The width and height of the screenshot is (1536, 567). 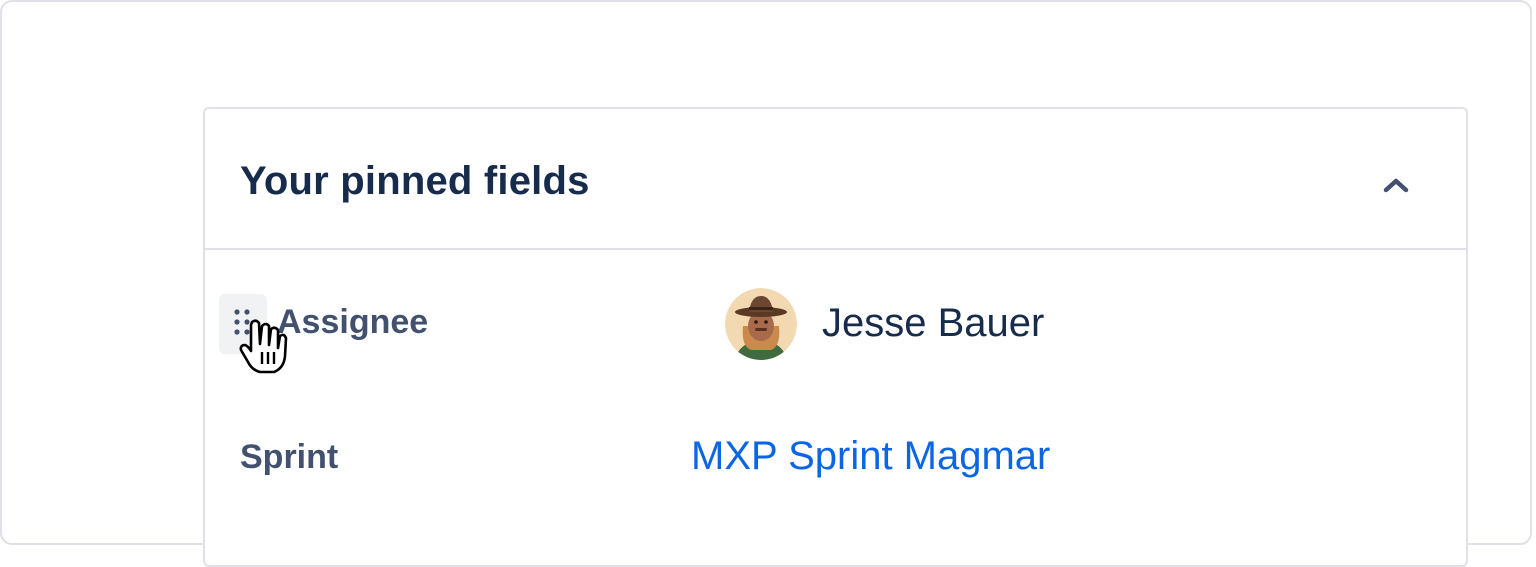 I want to click on sprint-link: MXP Sprint Magmar, so click(x=870, y=456).